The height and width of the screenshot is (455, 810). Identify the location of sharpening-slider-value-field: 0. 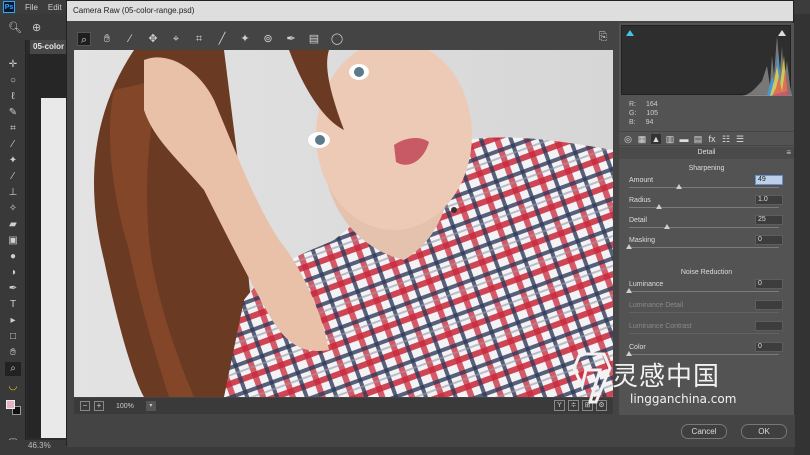
(769, 240).